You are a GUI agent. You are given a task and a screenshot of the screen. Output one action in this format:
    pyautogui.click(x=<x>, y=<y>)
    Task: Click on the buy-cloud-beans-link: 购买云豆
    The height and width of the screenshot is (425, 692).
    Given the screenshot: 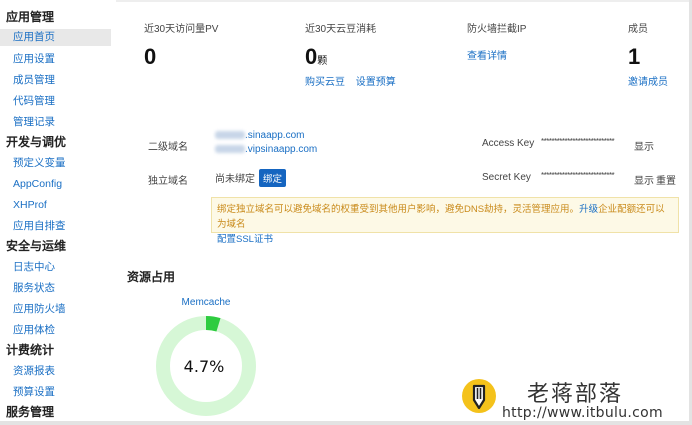 What is the action you would take?
    pyautogui.click(x=325, y=82)
    